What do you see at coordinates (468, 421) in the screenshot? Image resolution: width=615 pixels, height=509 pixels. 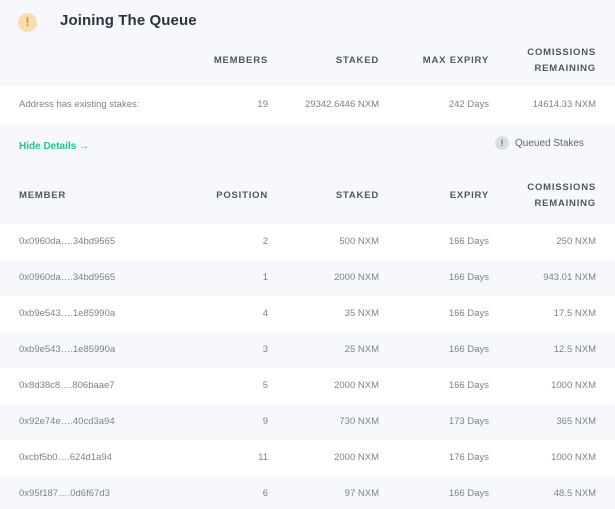 I see `expiry-value: 173 Days` at bounding box center [468, 421].